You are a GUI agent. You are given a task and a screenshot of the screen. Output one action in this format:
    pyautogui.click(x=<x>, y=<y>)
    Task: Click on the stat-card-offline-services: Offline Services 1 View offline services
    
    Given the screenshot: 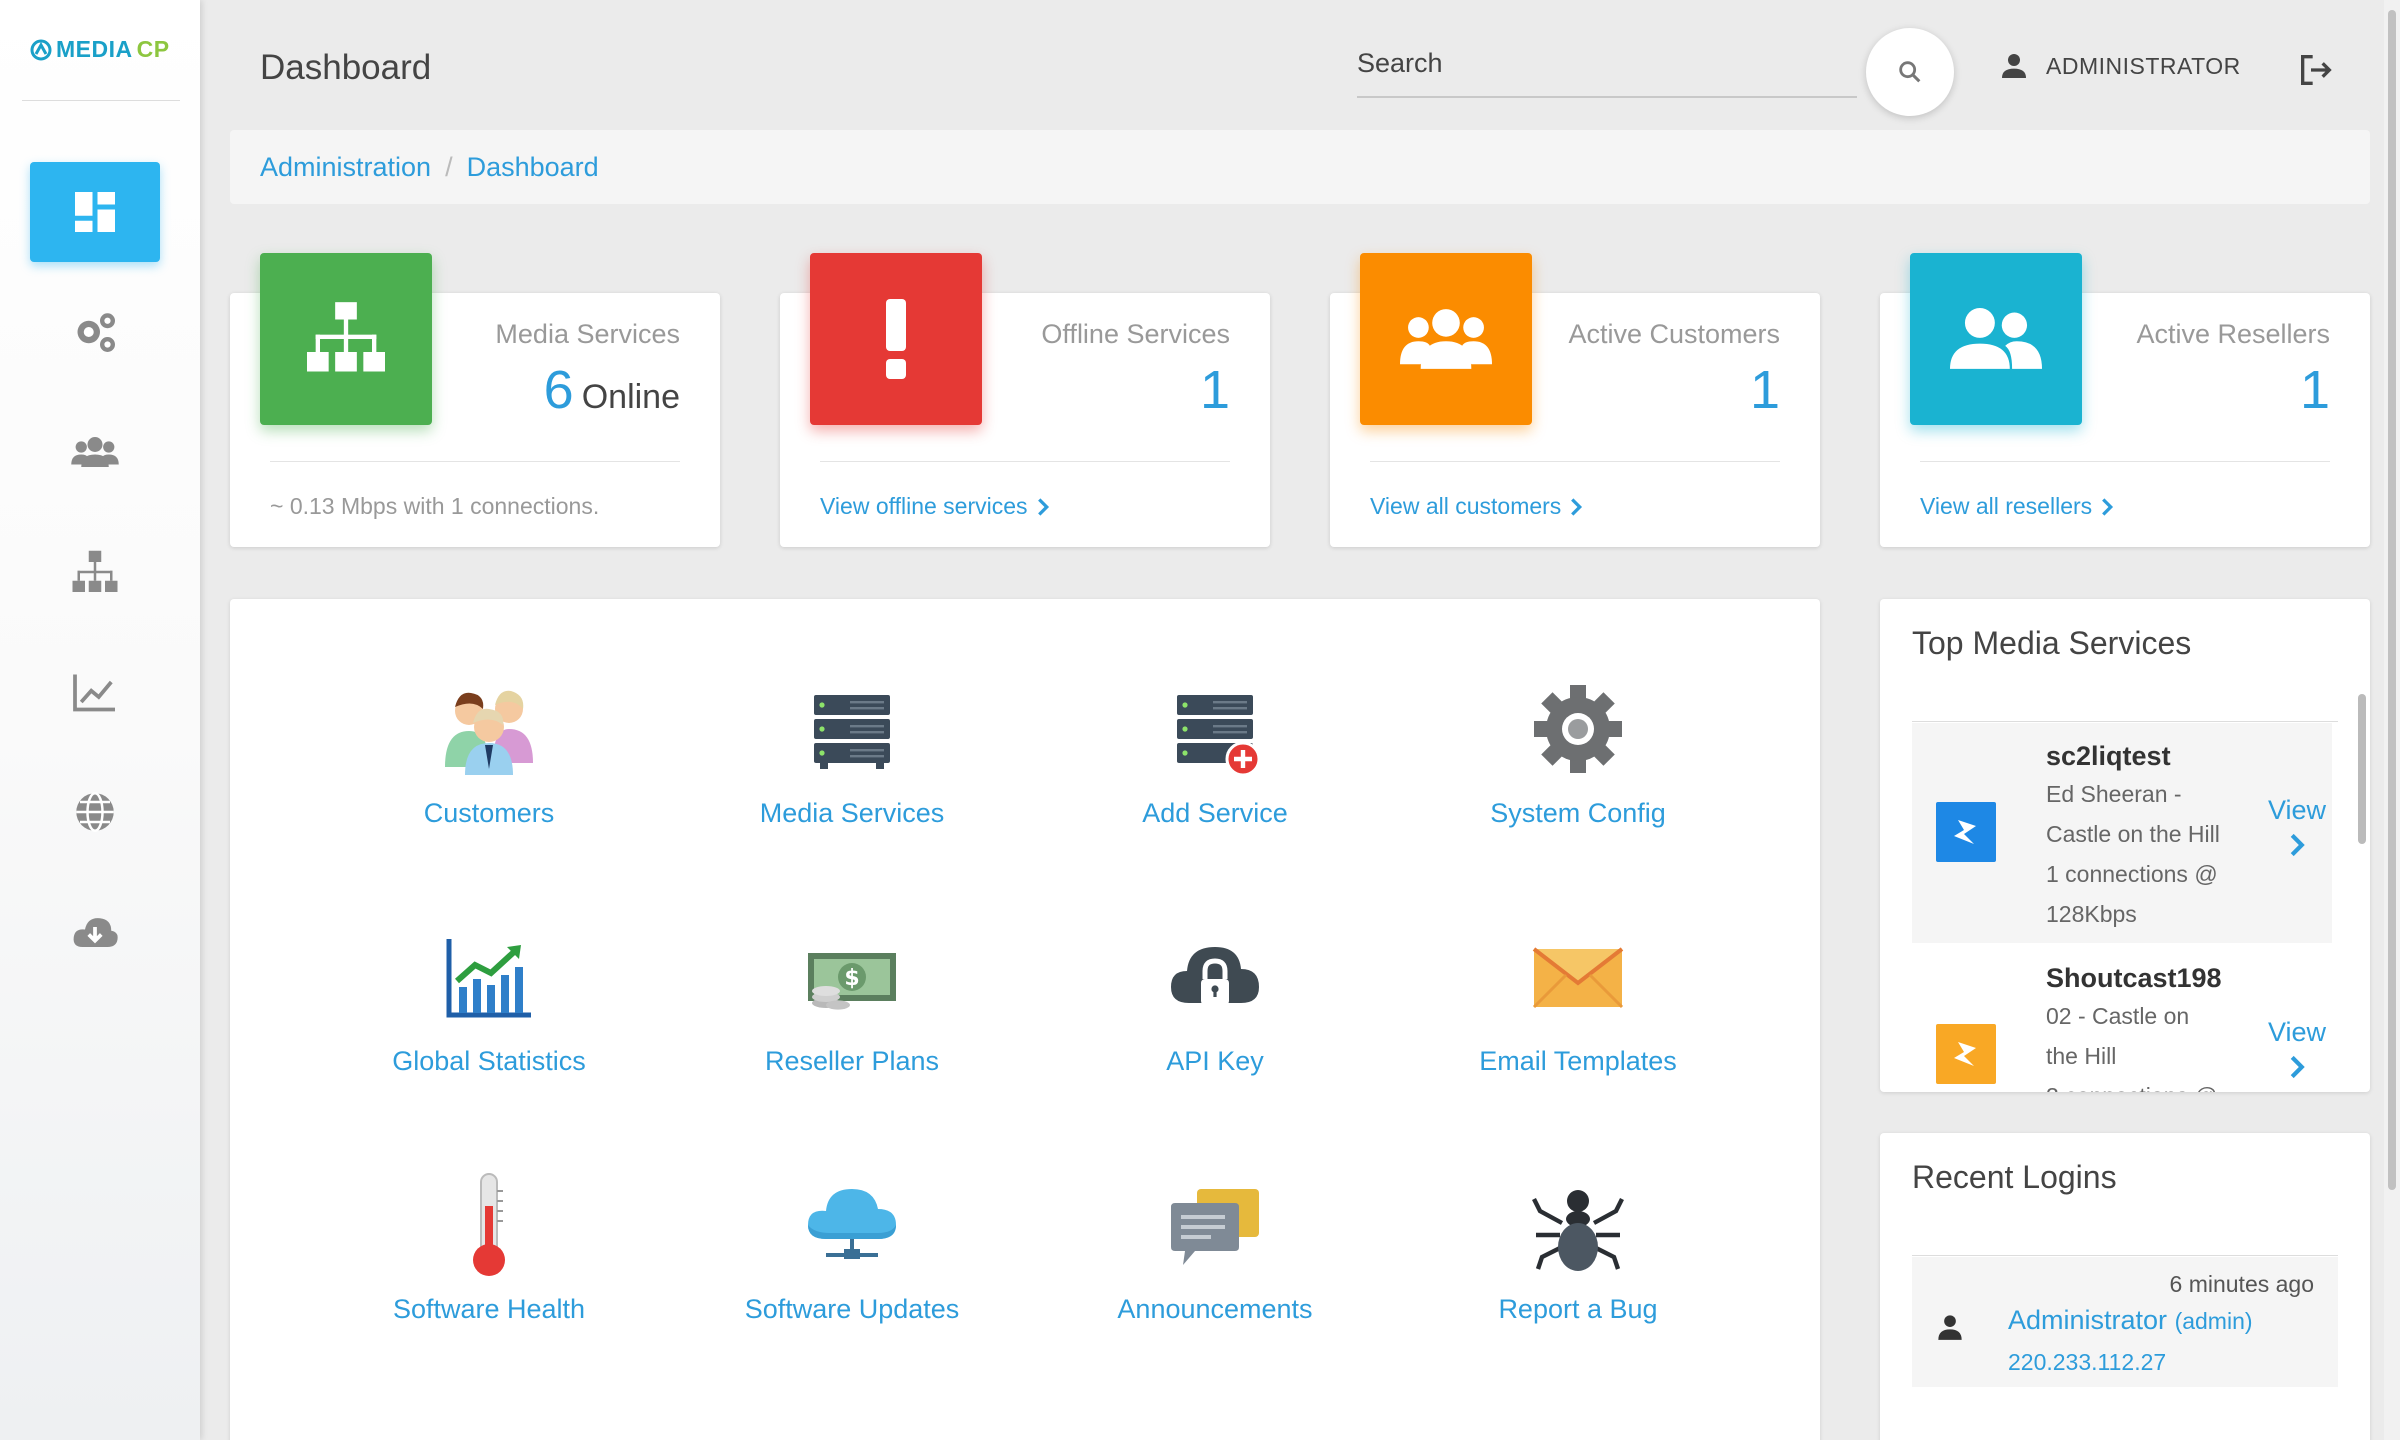 What is the action you would take?
    pyautogui.click(x=1025, y=400)
    